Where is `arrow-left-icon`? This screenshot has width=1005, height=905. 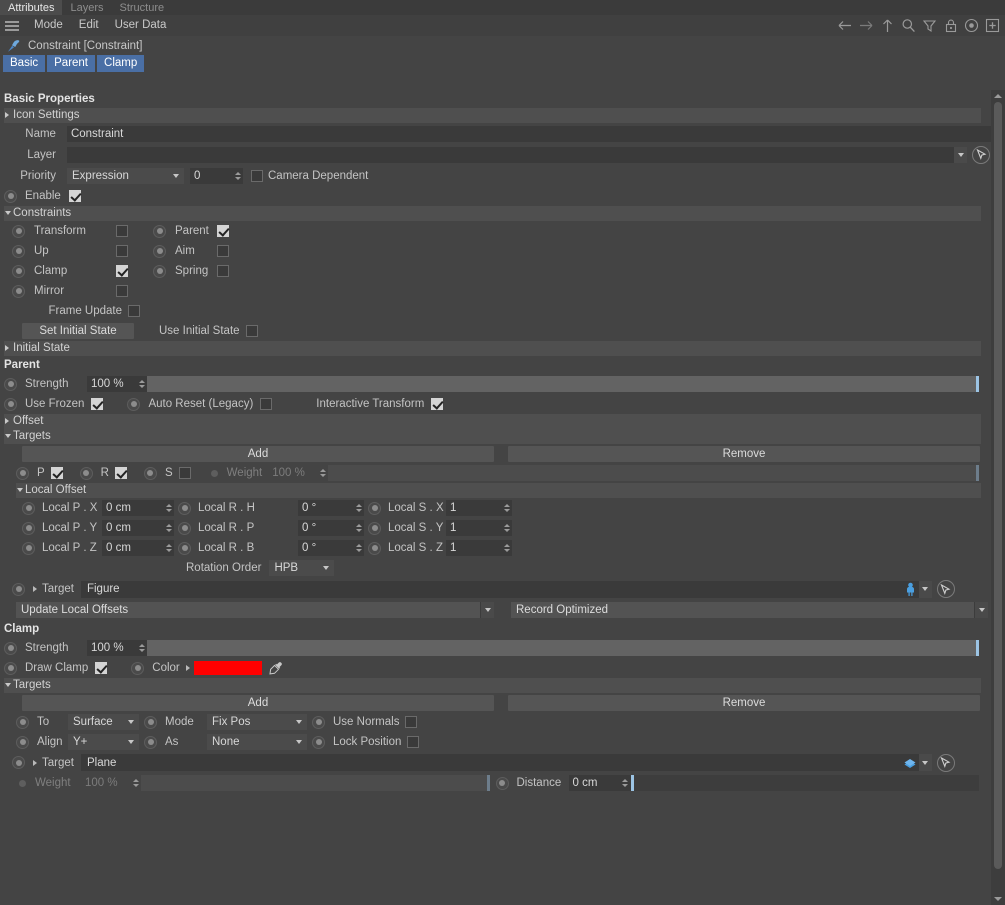
arrow-left-icon is located at coordinates (845, 25).